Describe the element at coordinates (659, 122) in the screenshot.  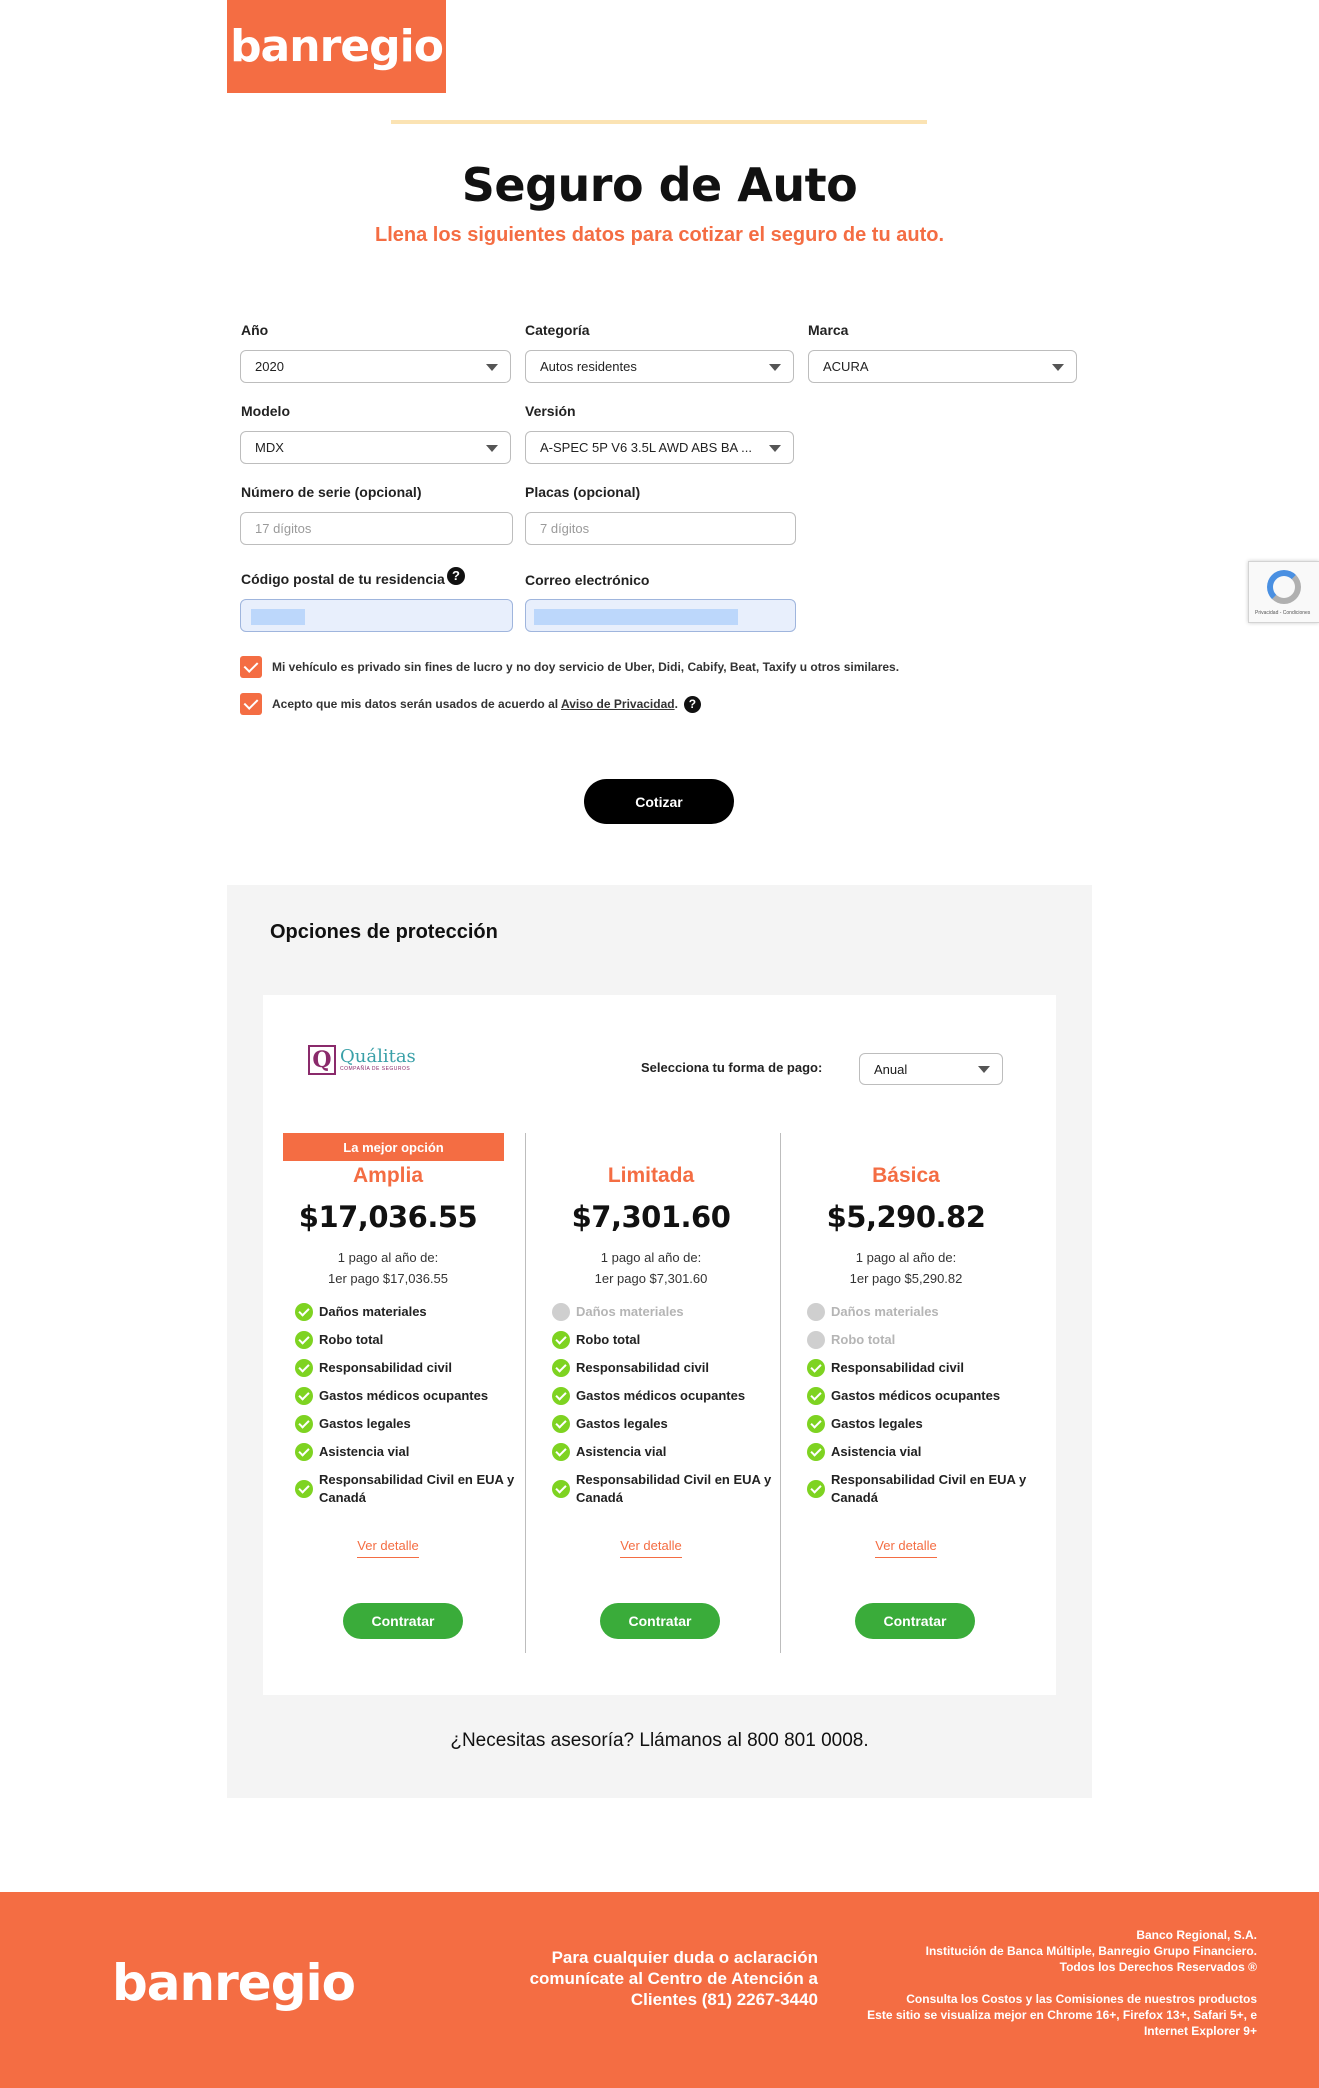
I see `decorative-rule` at that location.